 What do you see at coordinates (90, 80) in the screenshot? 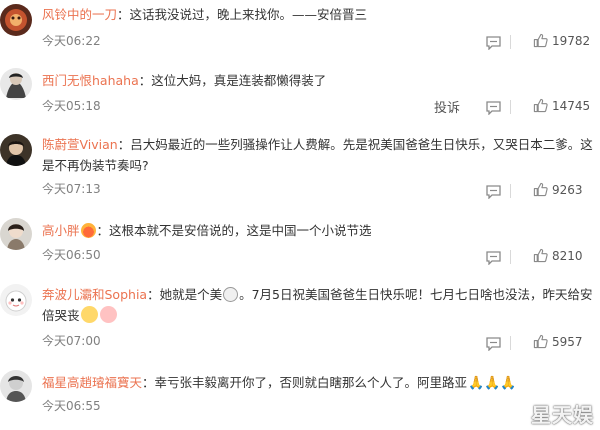
I see `username-link: 西门无恨hahaha` at bounding box center [90, 80].